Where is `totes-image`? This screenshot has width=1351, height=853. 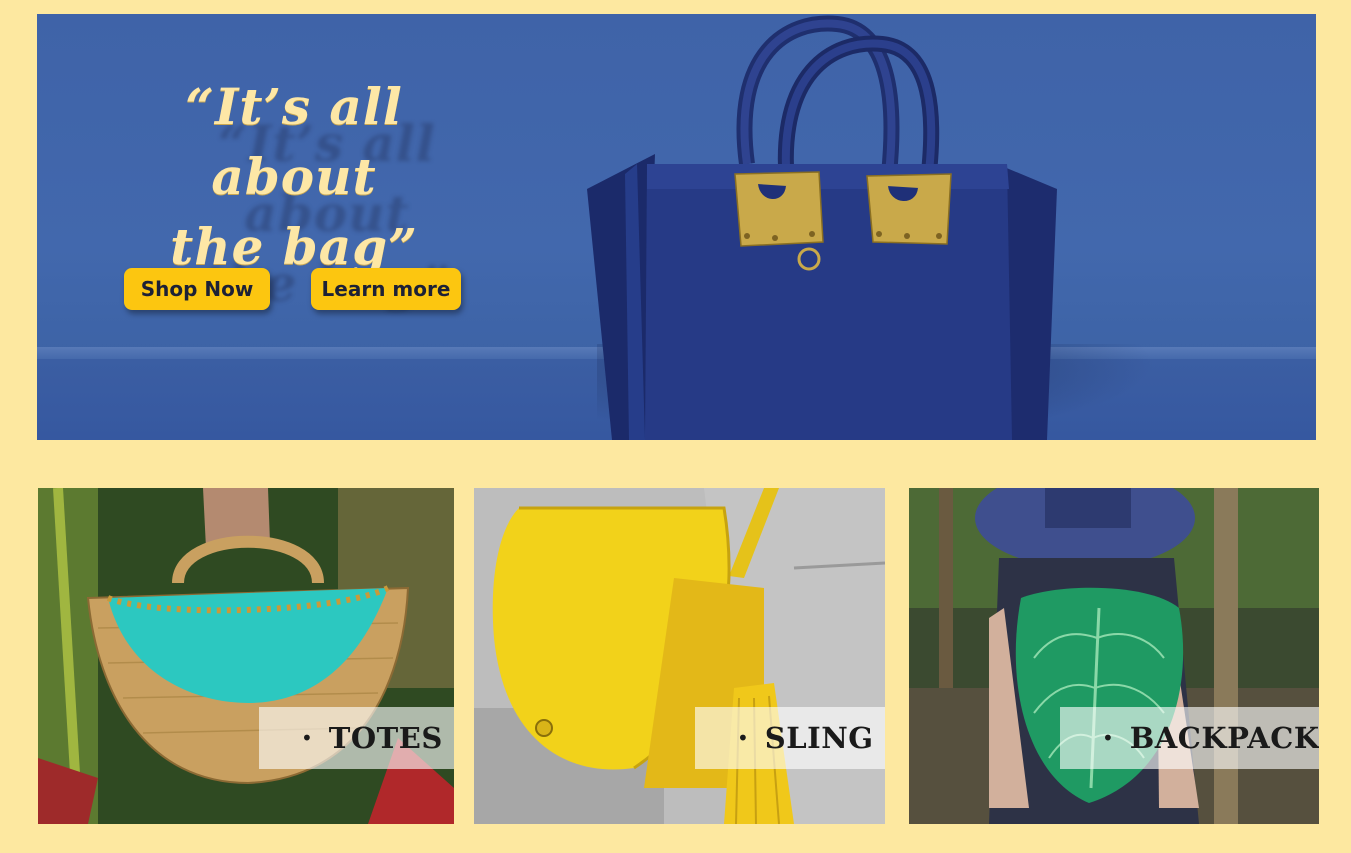 totes-image is located at coordinates (246, 656).